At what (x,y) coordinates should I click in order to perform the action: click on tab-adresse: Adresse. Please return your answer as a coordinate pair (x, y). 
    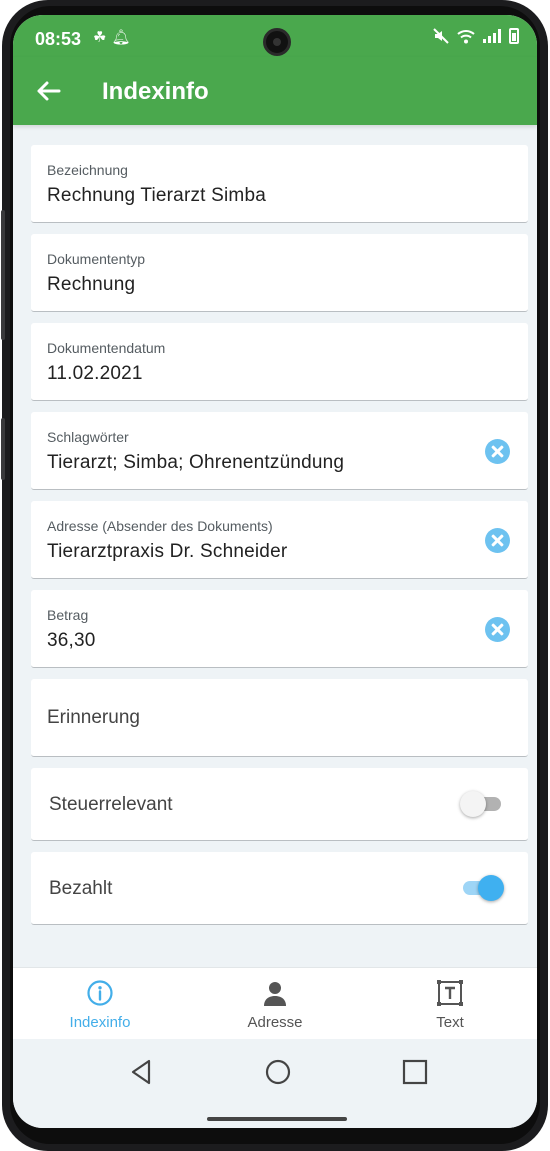
    Looking at the image, I should click on (275, 1004).